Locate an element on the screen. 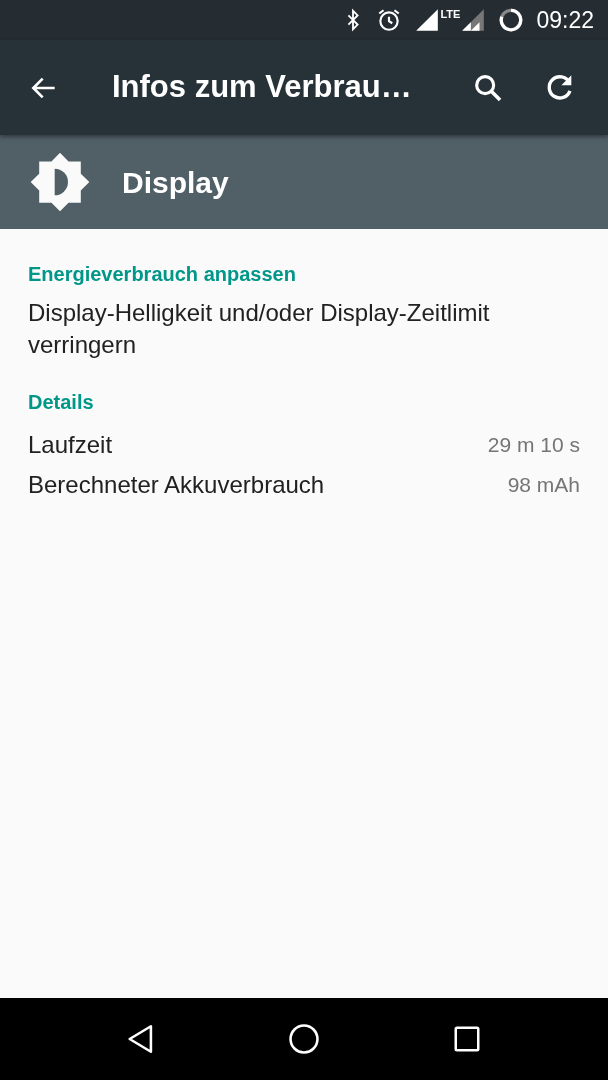  detail-label: Berechneter Akkuverbrauch is located at coordinates (176, 485).